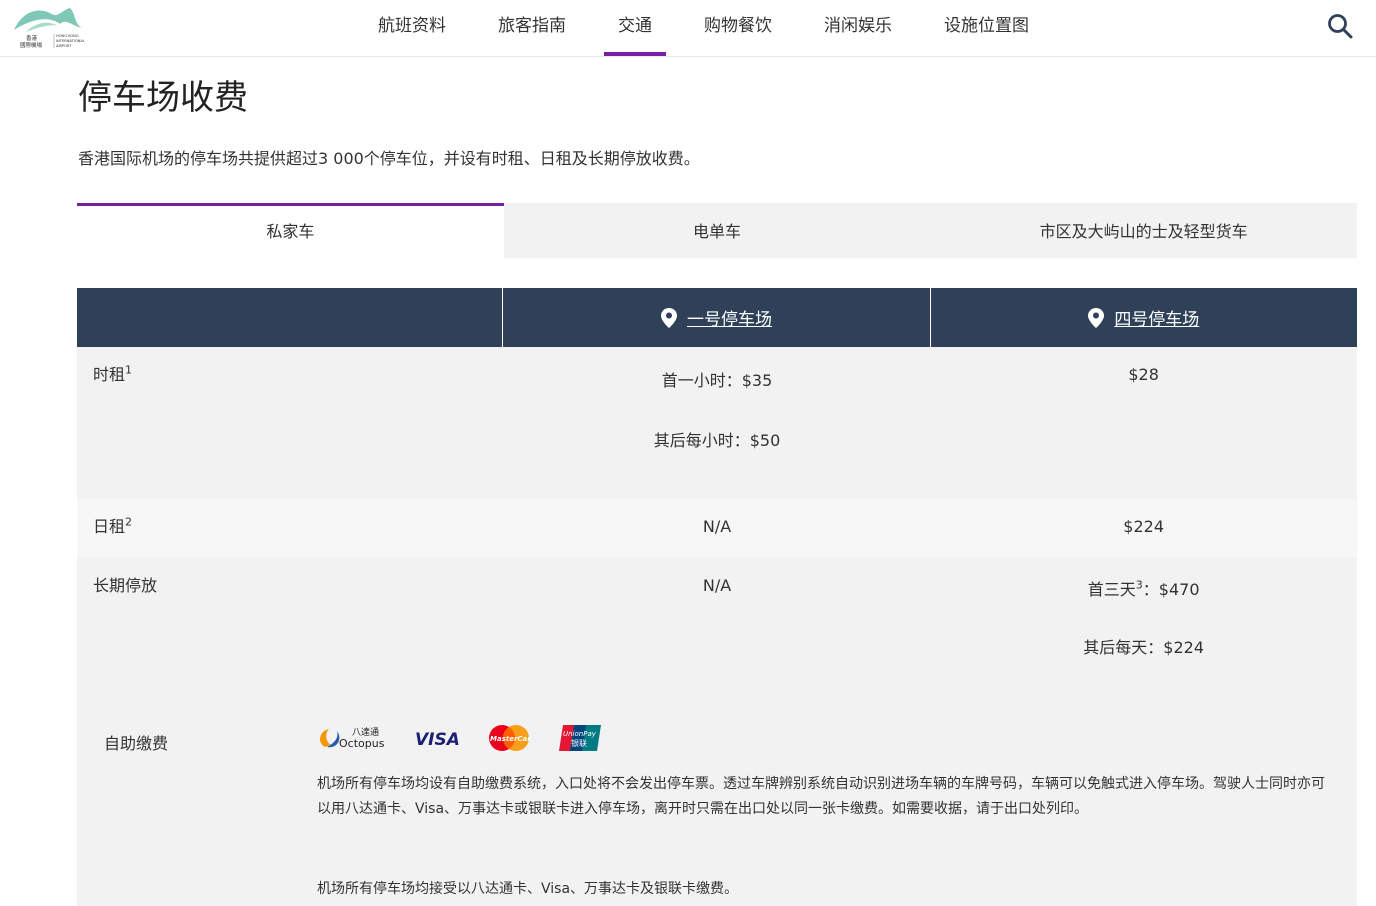  Describe the element at coordinates (717, 629) in the screenshot. I see `table-row: 长期停放 N/A 首三天3：$470 其后每天：$224` at that location.